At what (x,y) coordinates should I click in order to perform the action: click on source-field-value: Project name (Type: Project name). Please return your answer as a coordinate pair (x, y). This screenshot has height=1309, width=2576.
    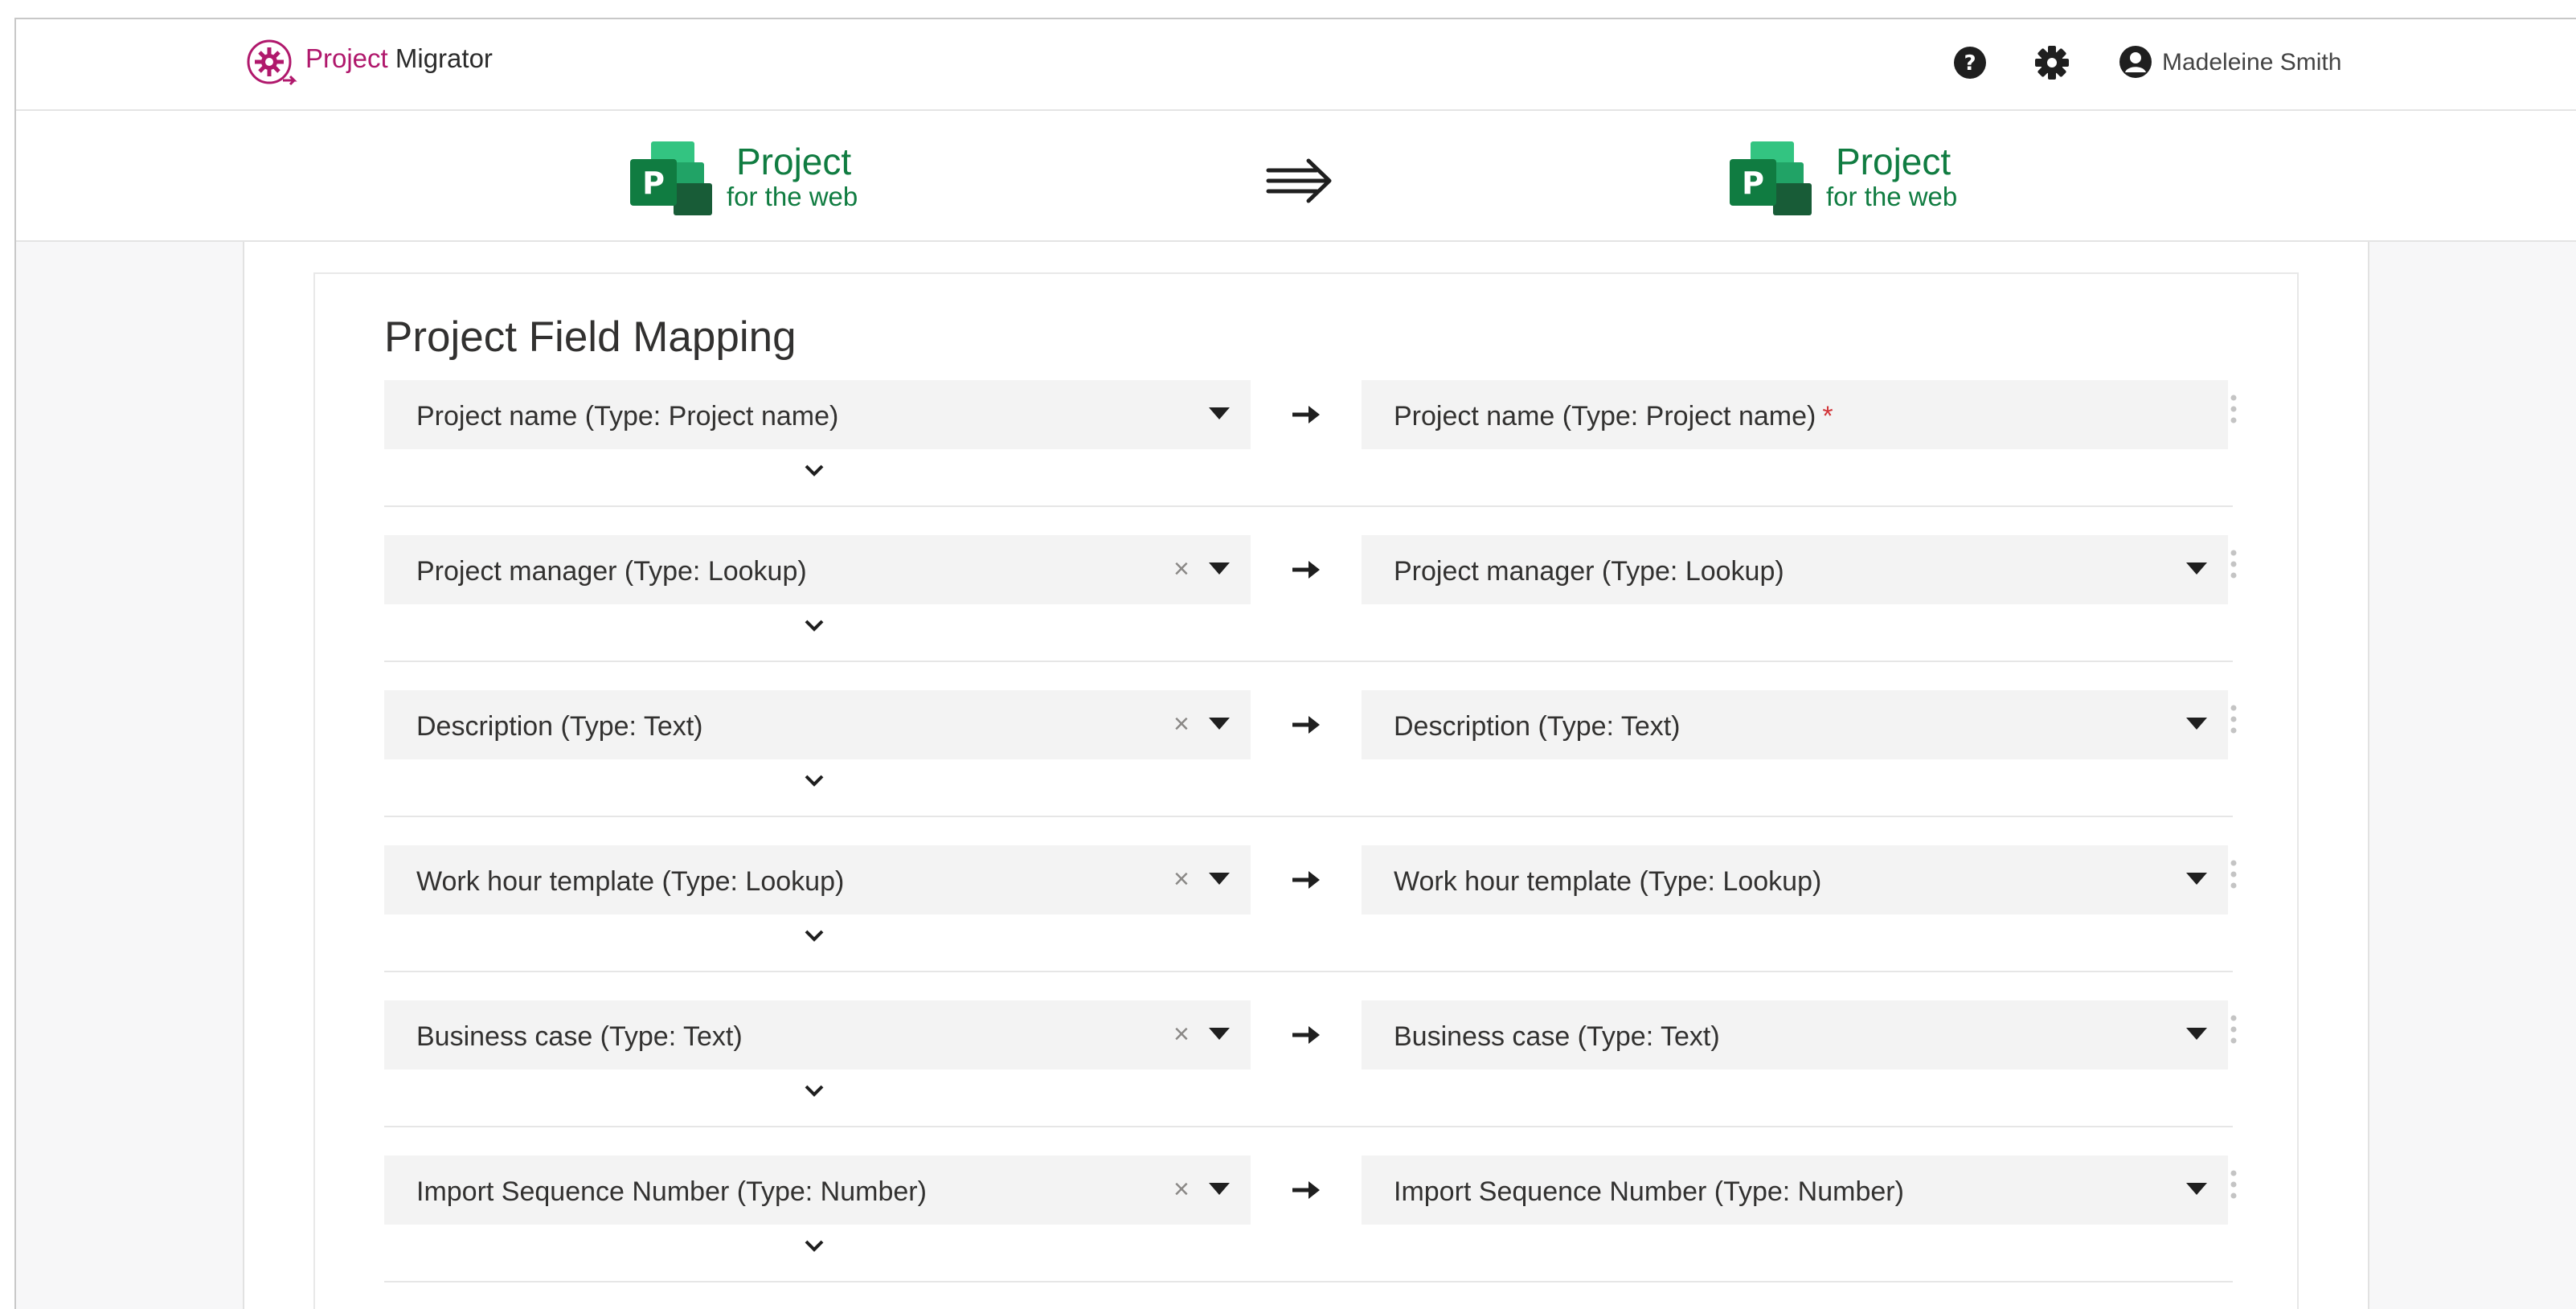
    Looking at the image, I should click on (627, 416).